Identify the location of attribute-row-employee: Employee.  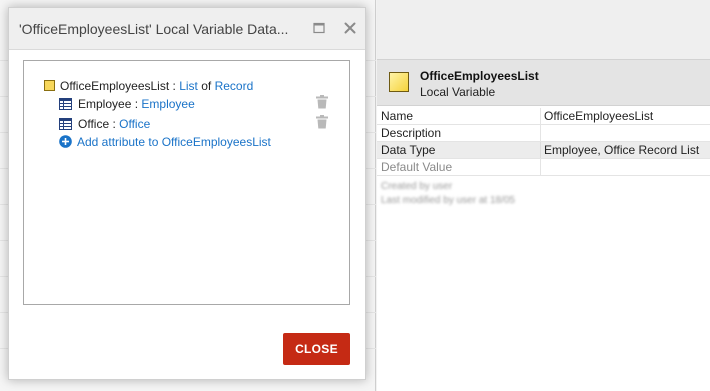
(127, 104).